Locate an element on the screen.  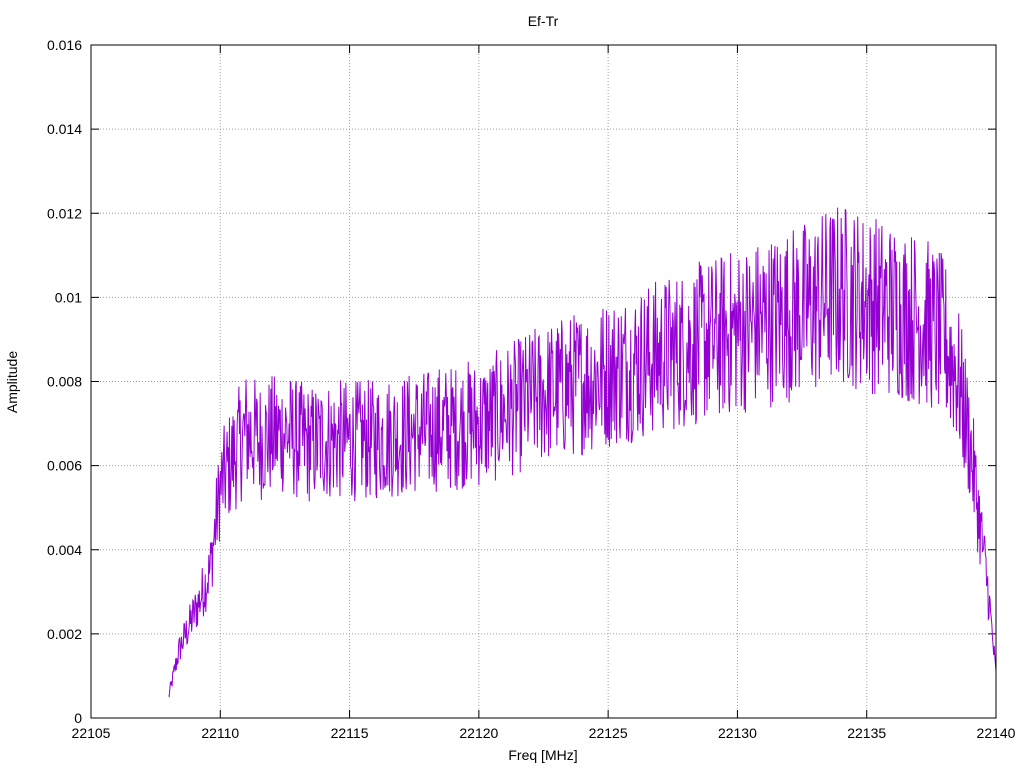
y-tick-label: 0.014 is located at coordinates (64, 129).